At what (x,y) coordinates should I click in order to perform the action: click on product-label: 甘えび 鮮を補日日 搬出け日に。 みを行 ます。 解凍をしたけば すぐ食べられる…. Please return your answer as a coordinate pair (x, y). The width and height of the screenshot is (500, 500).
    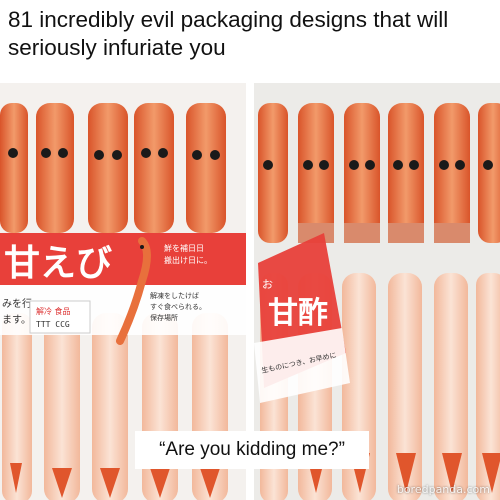
    Looking at the image, I should click on (123, 289).